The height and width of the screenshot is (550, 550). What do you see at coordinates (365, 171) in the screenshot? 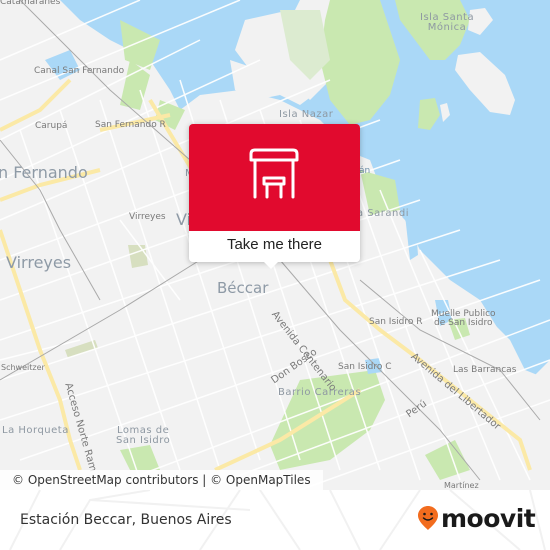
I see `map-label-an: án` at bounding box center [365, 171].